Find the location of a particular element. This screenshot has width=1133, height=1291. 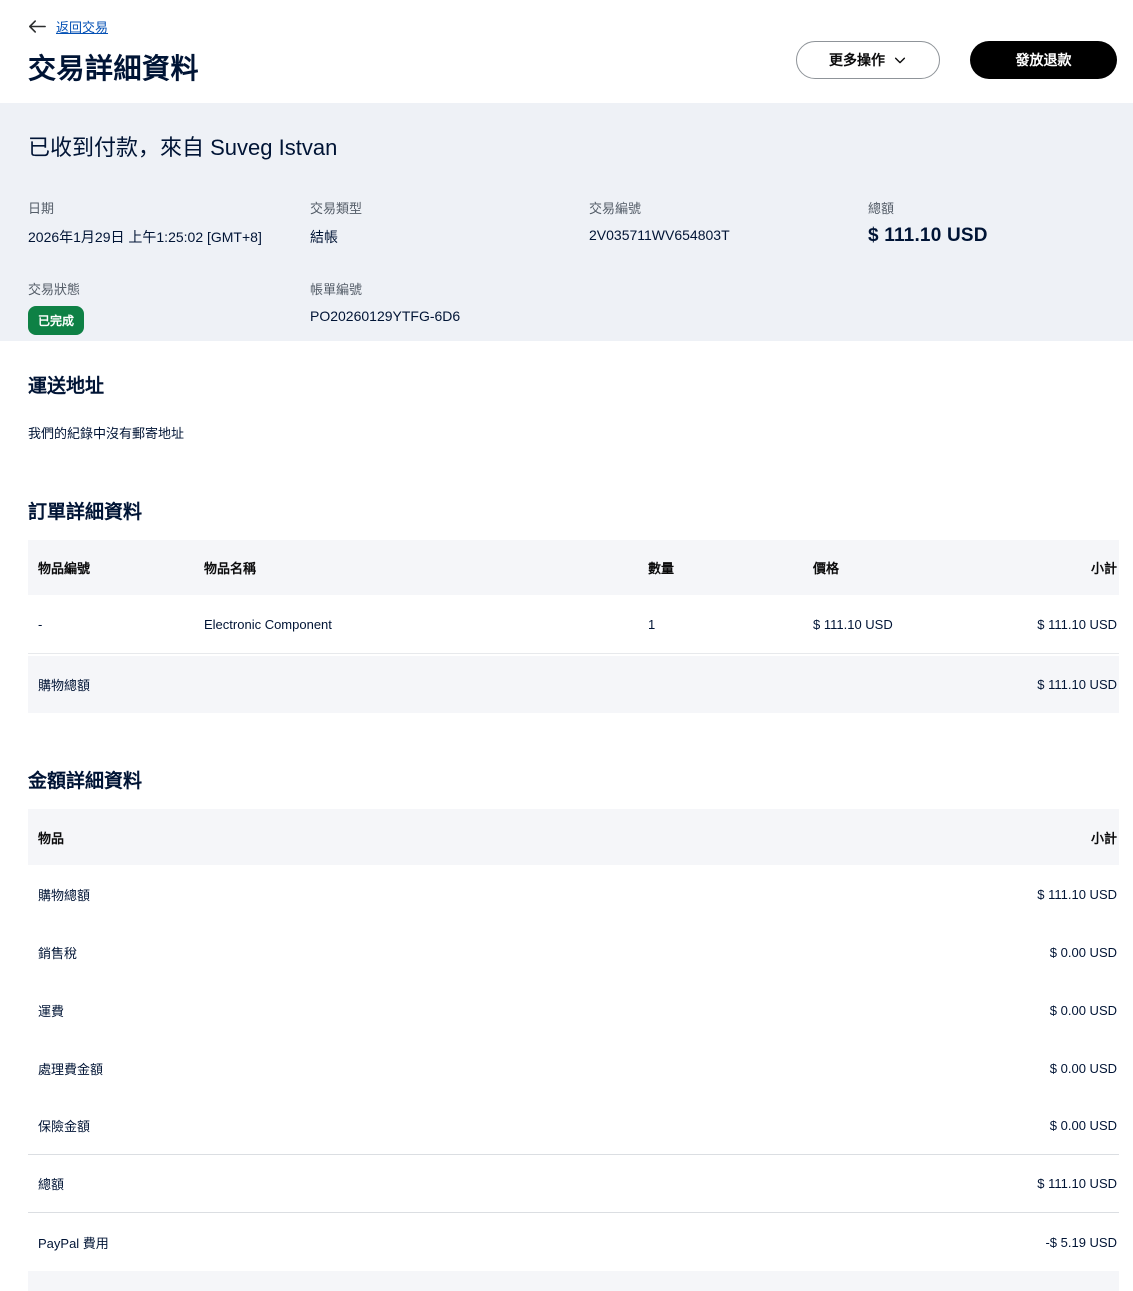

field-transaction-status: 交易狀態 已完成 is located at coordinates (169, 307).